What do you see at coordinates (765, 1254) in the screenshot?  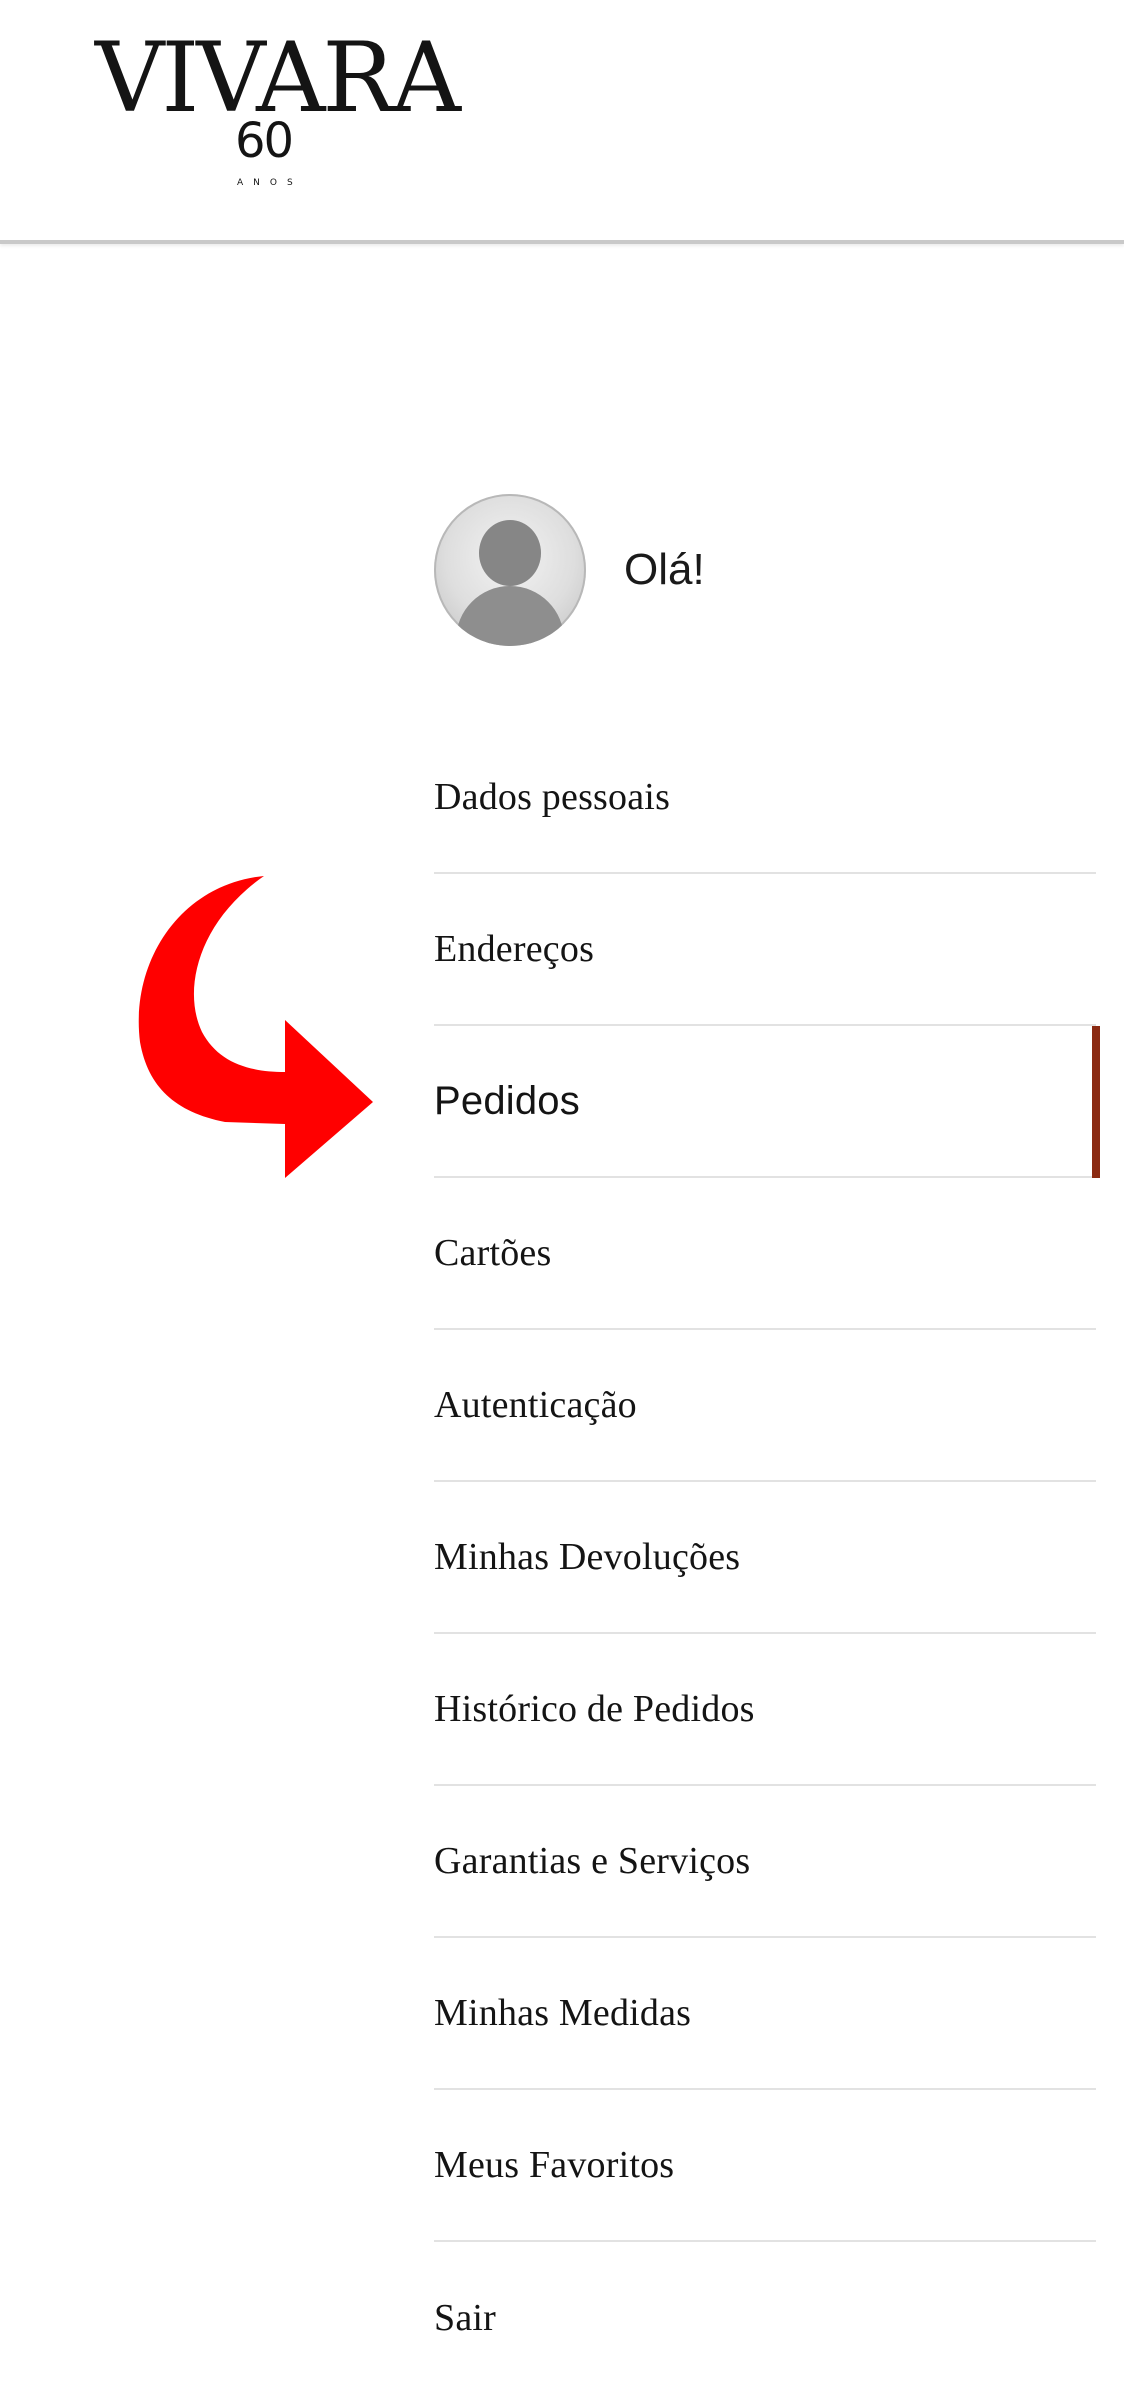 I see `menu-item-cartoes: Cartões` at bounding box center [765, 1254].